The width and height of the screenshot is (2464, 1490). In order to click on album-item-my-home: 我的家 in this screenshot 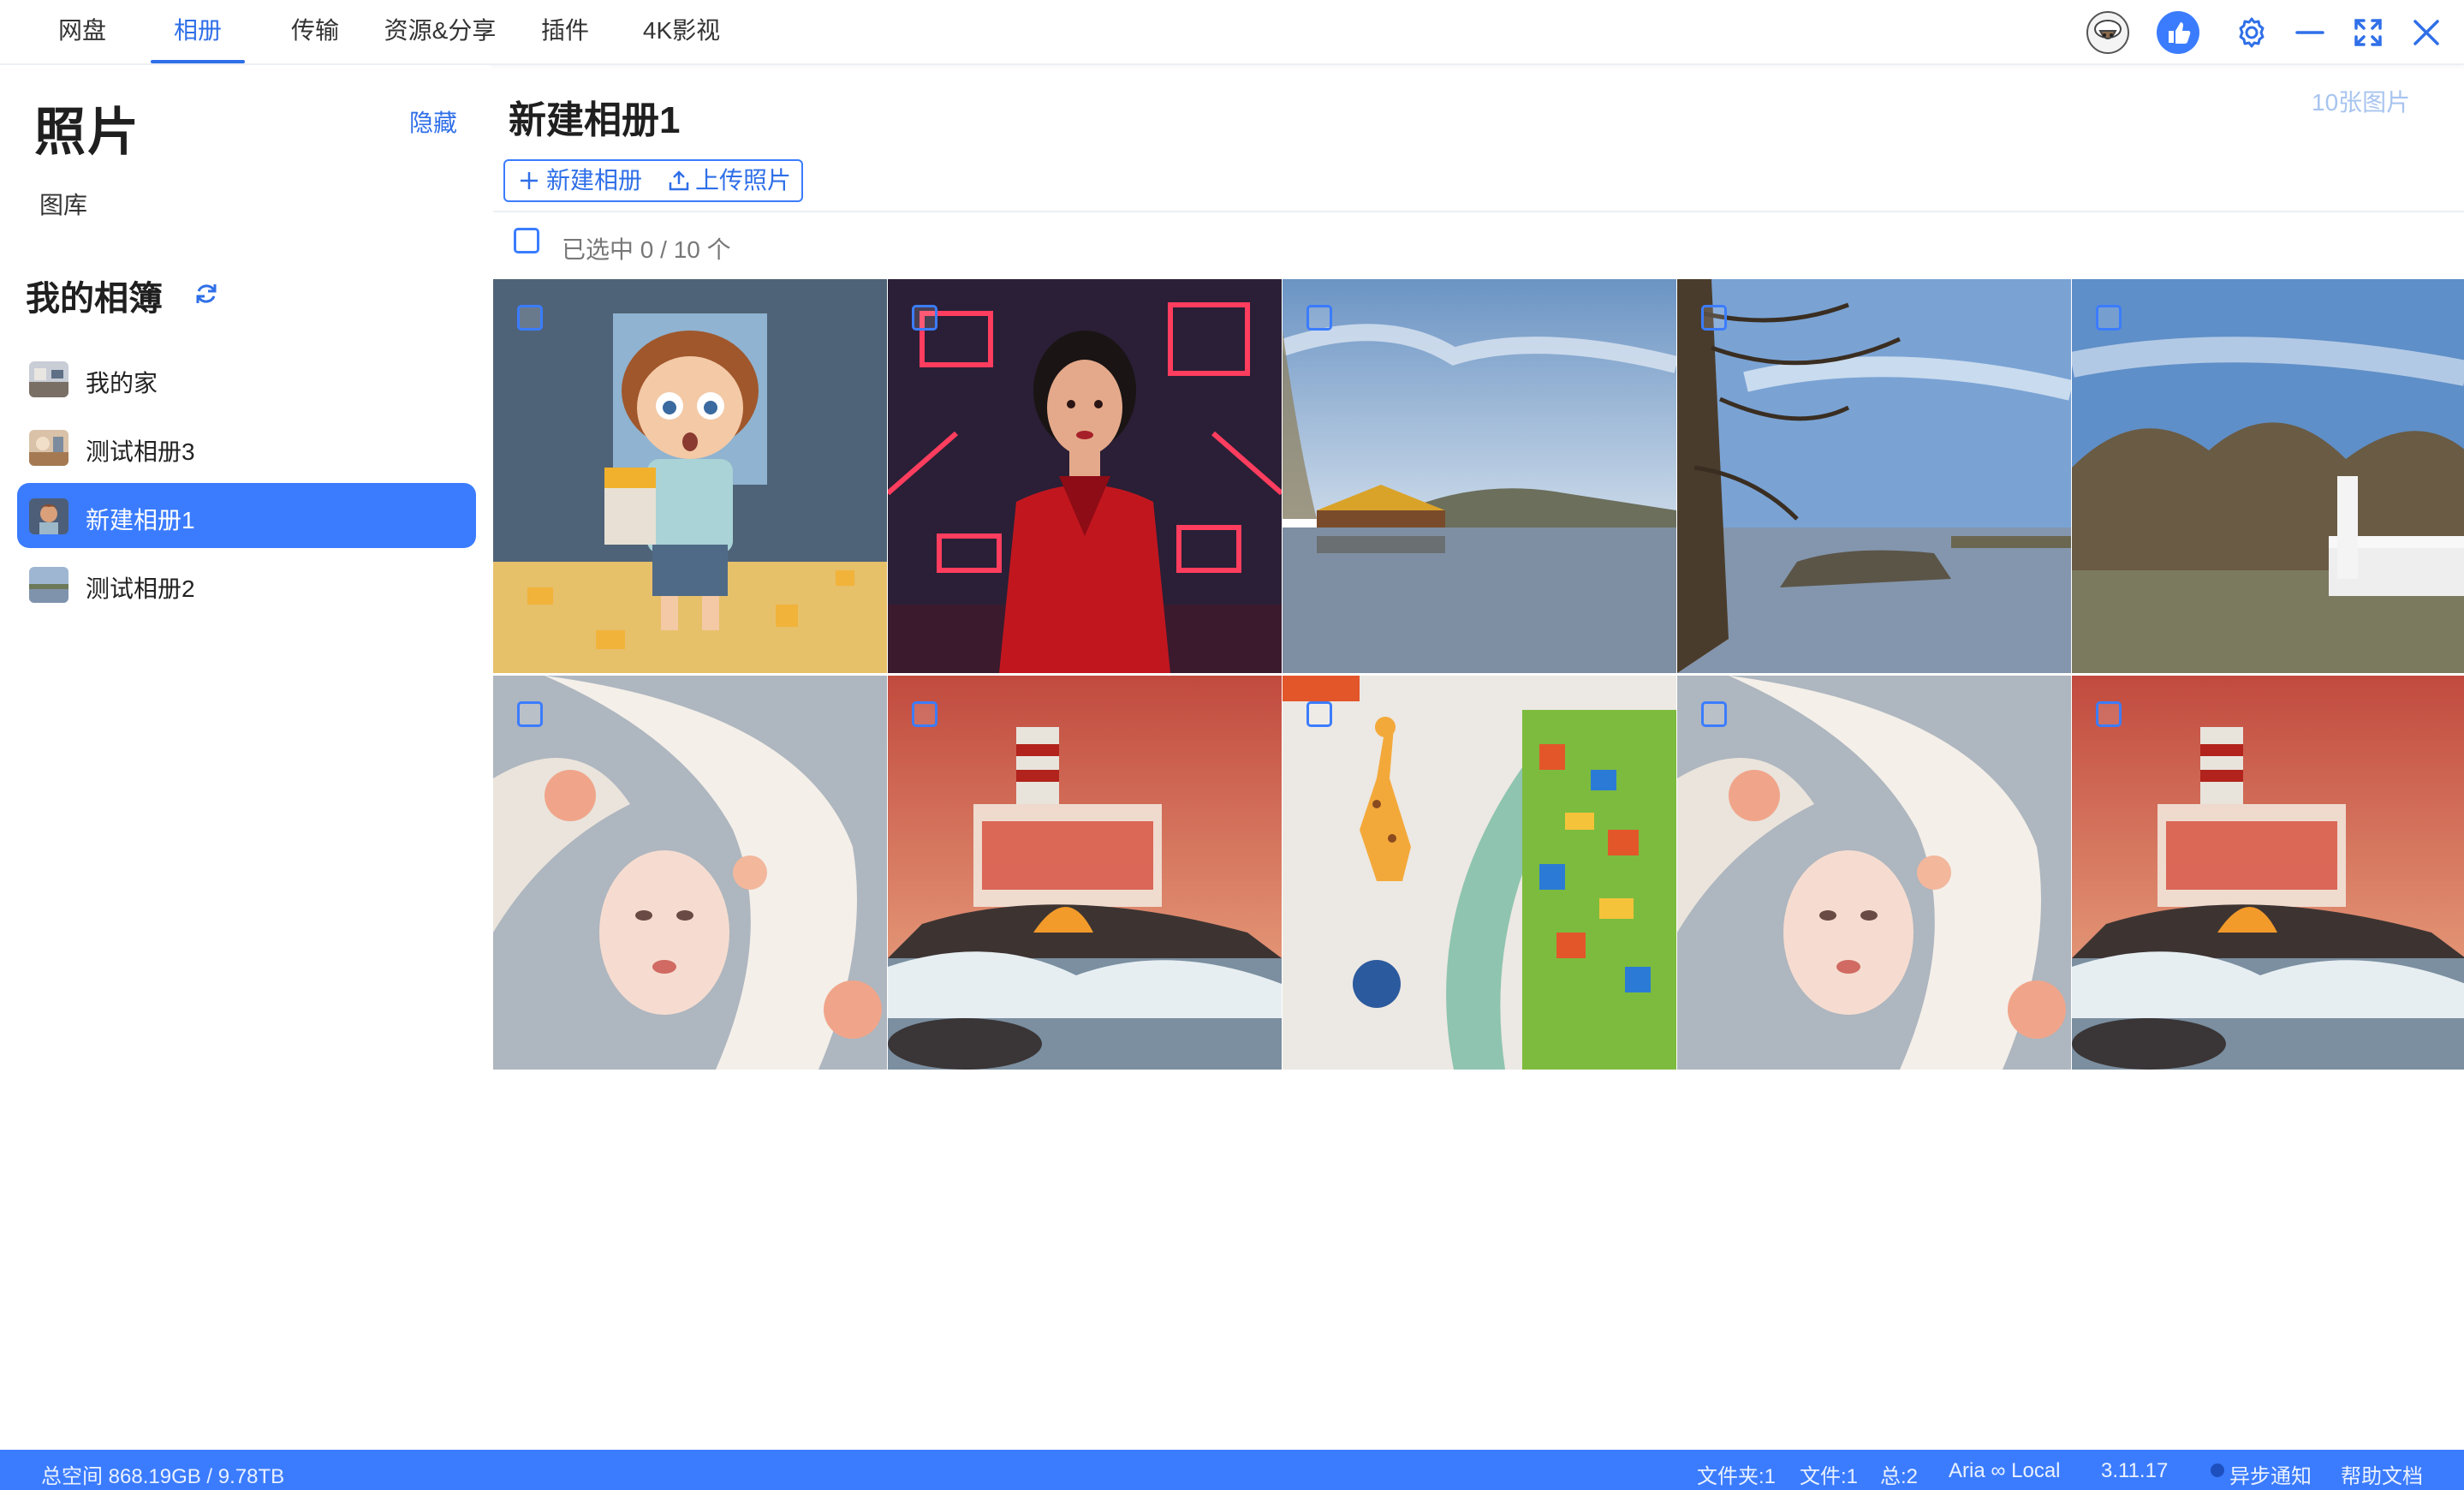, I will do `click(246, 379)`.